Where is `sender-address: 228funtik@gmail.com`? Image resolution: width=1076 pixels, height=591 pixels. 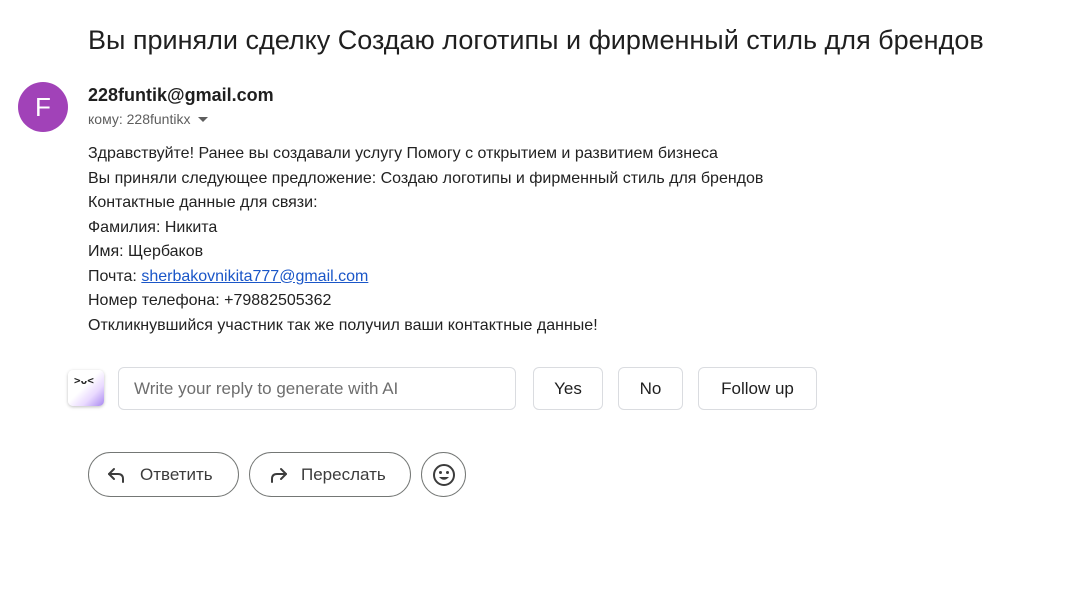 sender-address: 228funtik@gmail.com is located at coordinates (181, 95).